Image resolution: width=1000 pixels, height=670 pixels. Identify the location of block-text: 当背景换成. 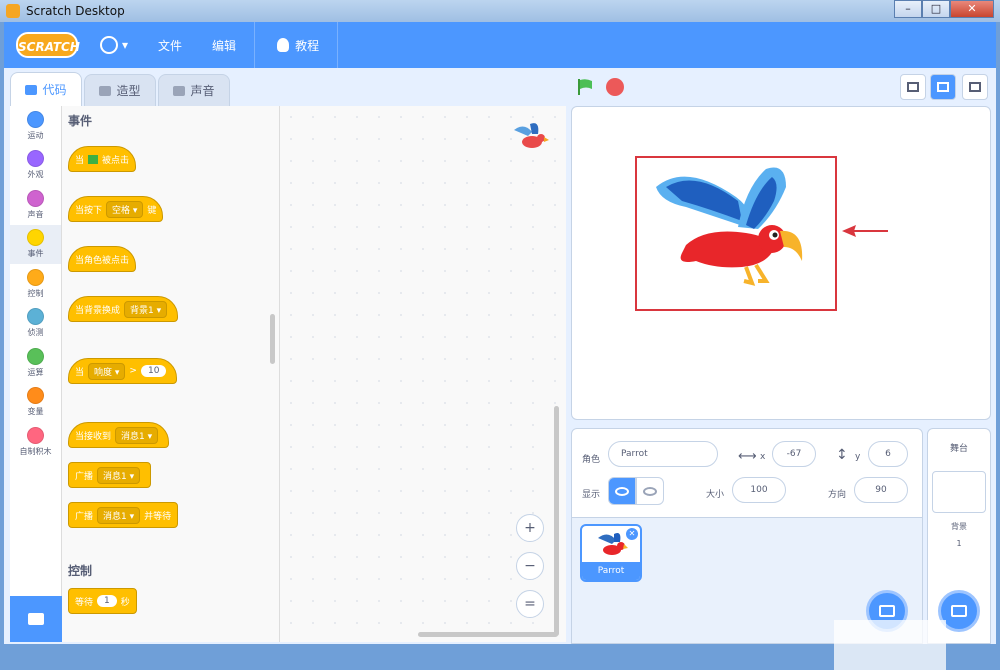
(98, 310).